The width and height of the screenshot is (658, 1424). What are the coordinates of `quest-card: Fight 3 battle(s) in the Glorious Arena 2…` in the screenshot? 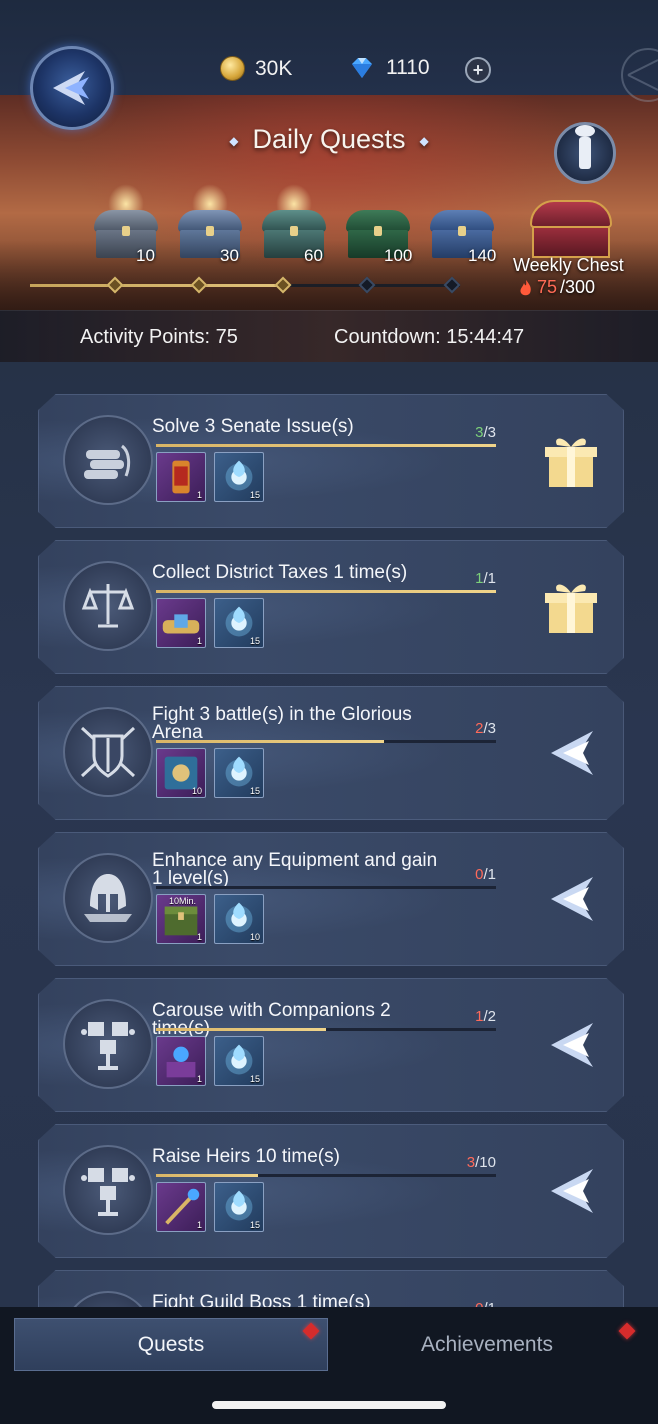 It's located at (329, 753).